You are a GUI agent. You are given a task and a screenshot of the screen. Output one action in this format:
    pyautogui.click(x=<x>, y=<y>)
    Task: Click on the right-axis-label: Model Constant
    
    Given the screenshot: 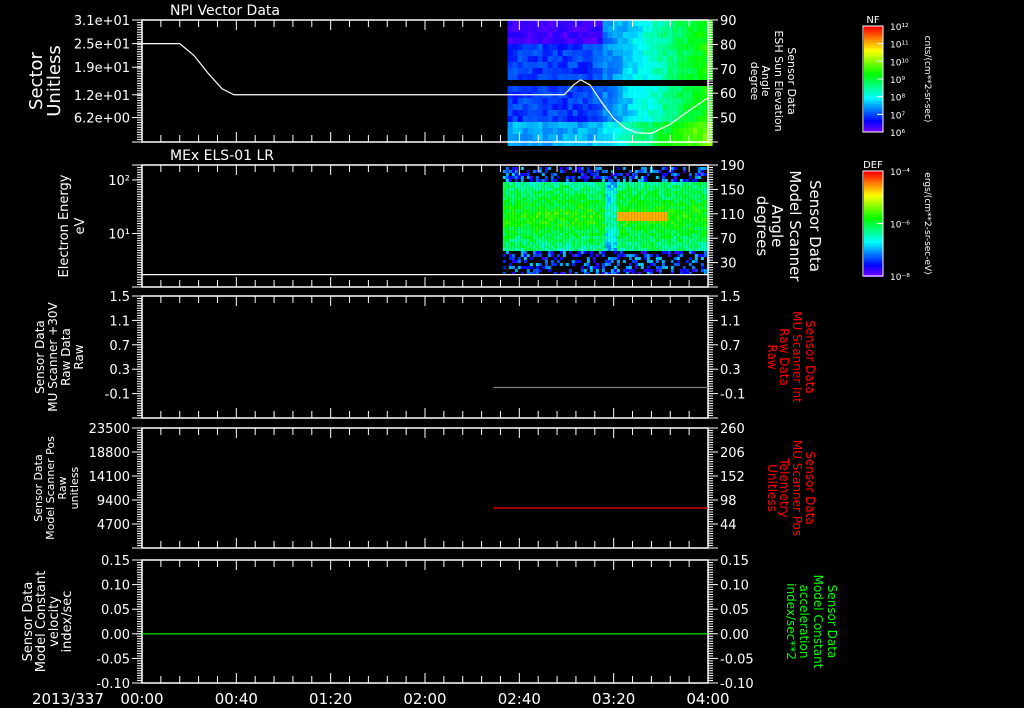 What is the action you would take?
    pyautogui.click(x=818, y=622)
    